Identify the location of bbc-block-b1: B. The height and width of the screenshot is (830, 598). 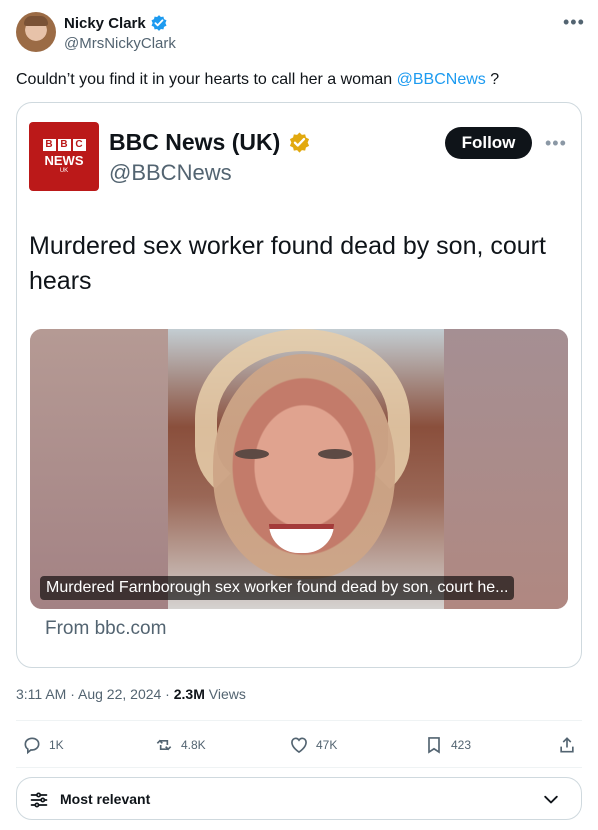
(49, 144).